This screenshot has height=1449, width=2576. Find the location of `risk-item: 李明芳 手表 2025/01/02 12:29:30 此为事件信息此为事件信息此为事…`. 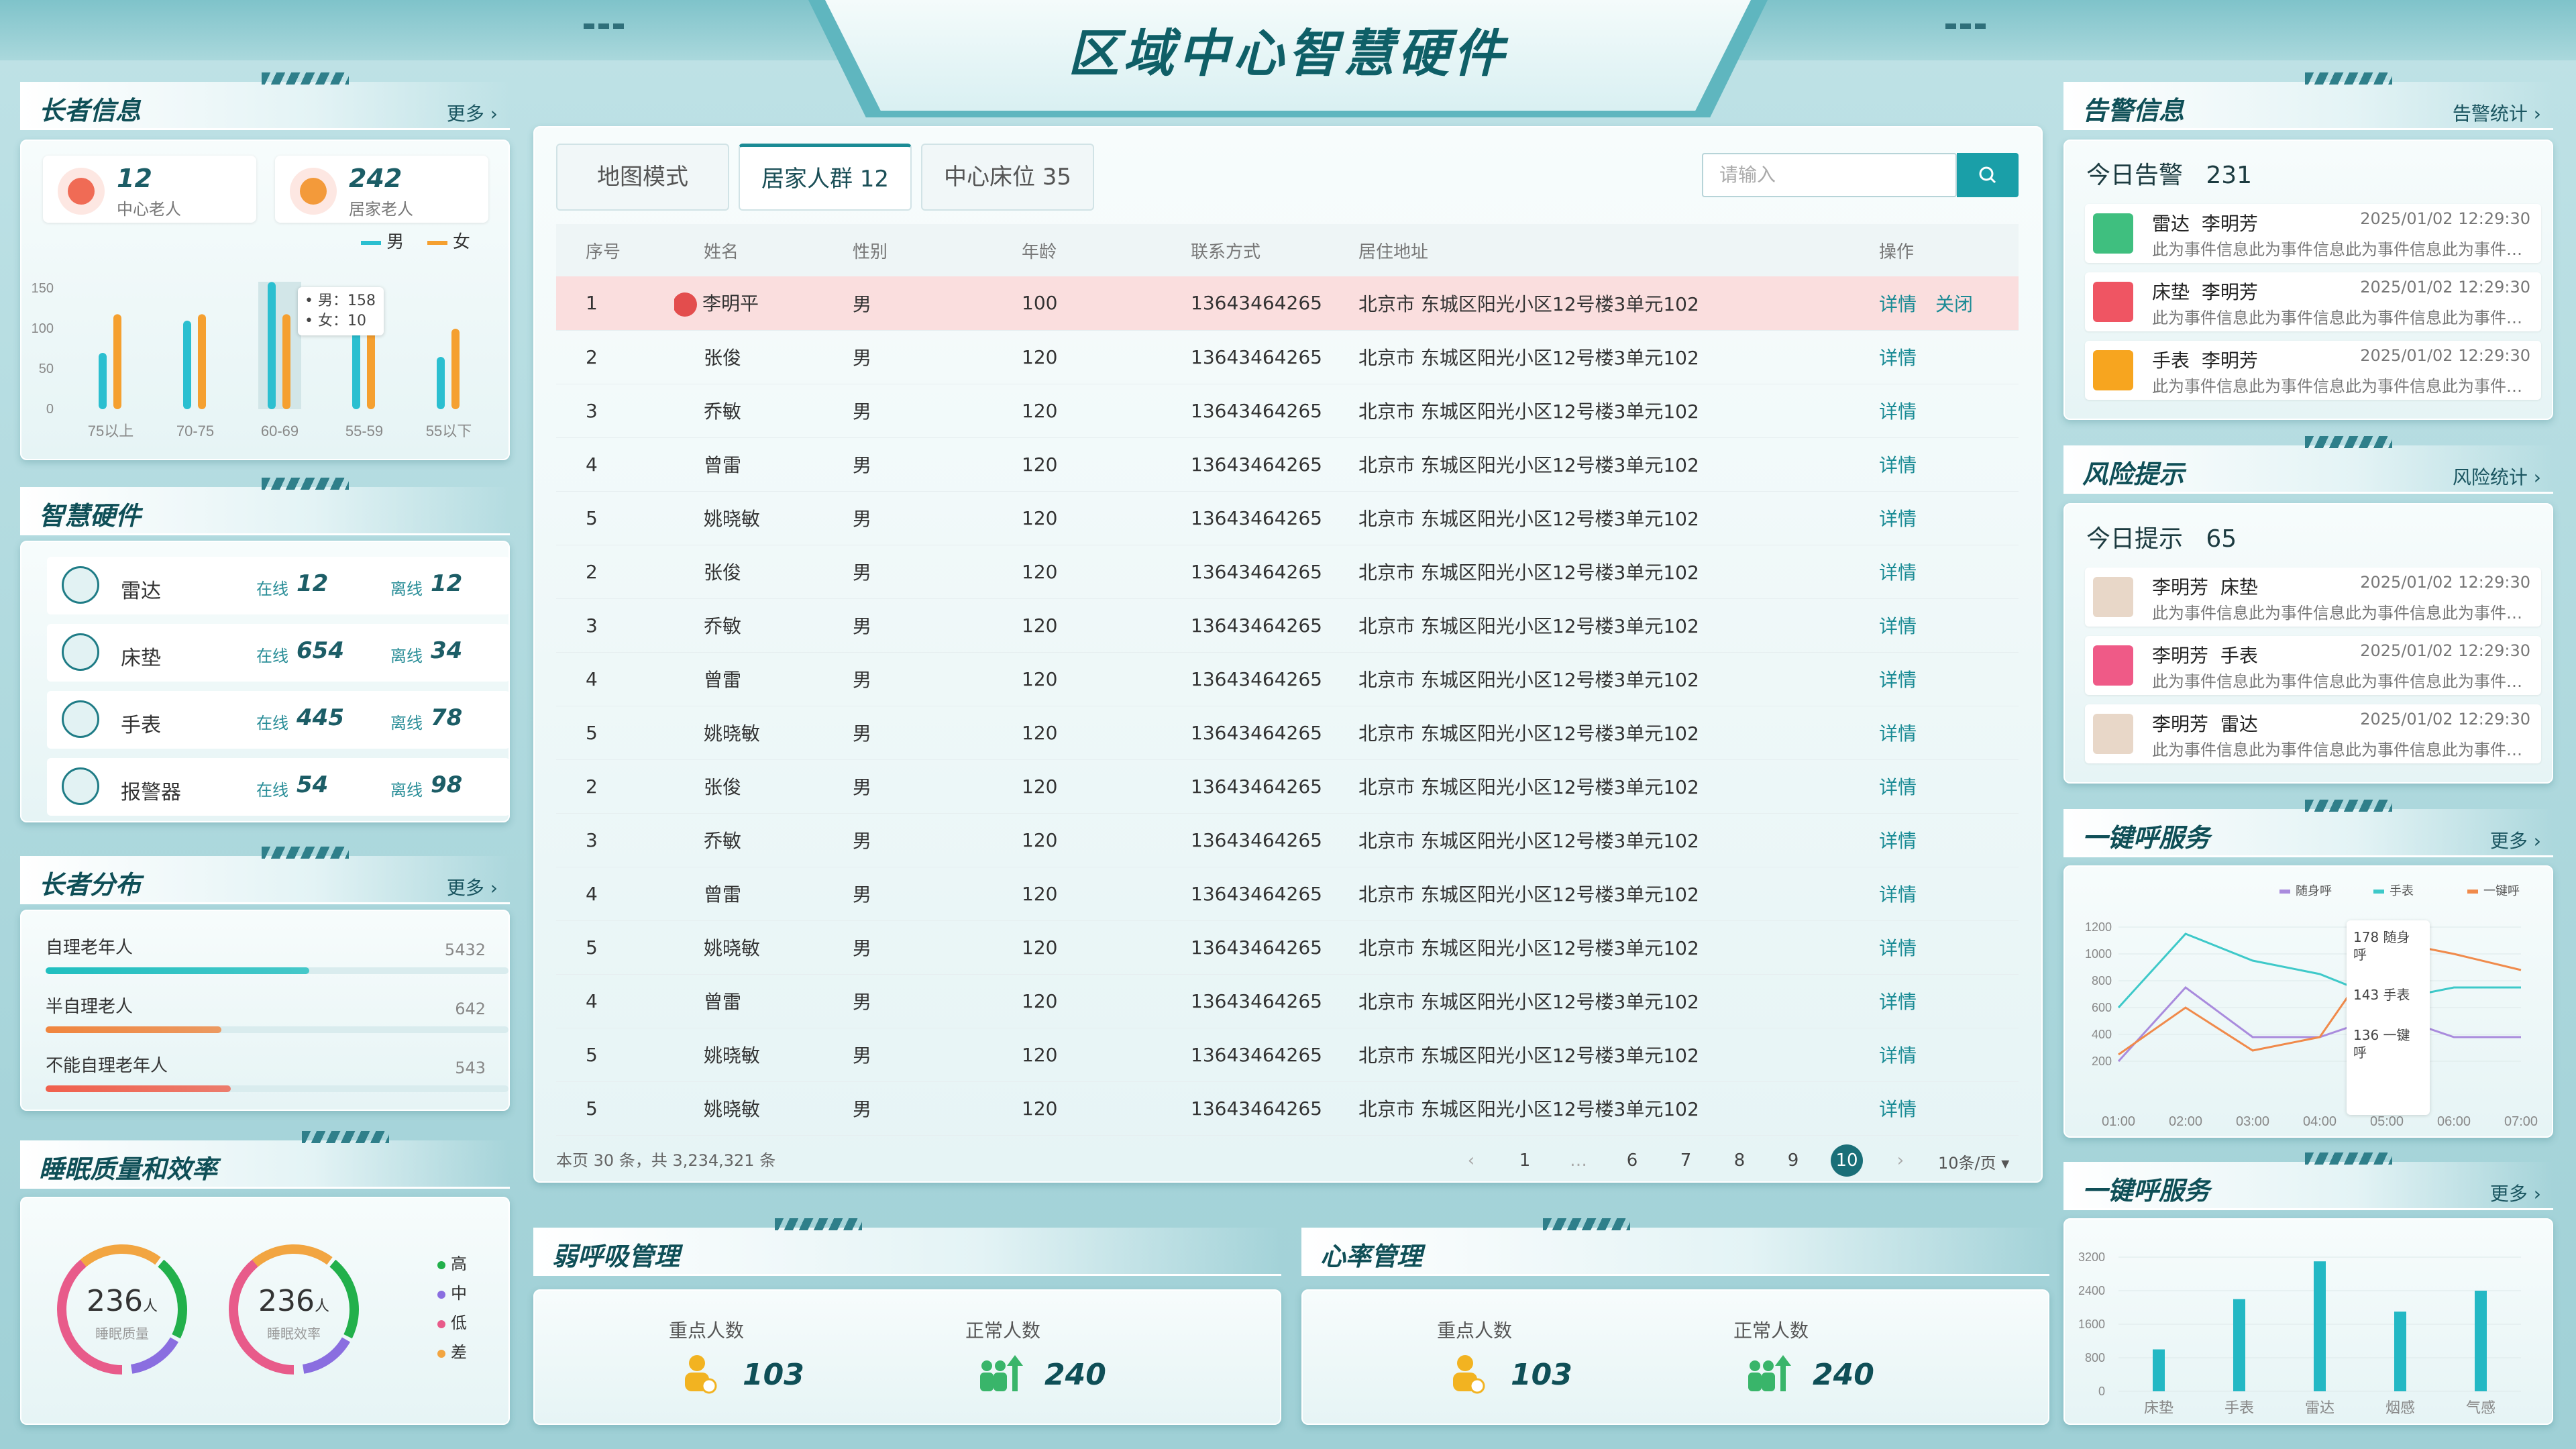

risk-item: 李明芳 手表 2025/01/02 12:29:30 此为事件信息此为事件信息此为事… is located at coordinates (2313, 665).